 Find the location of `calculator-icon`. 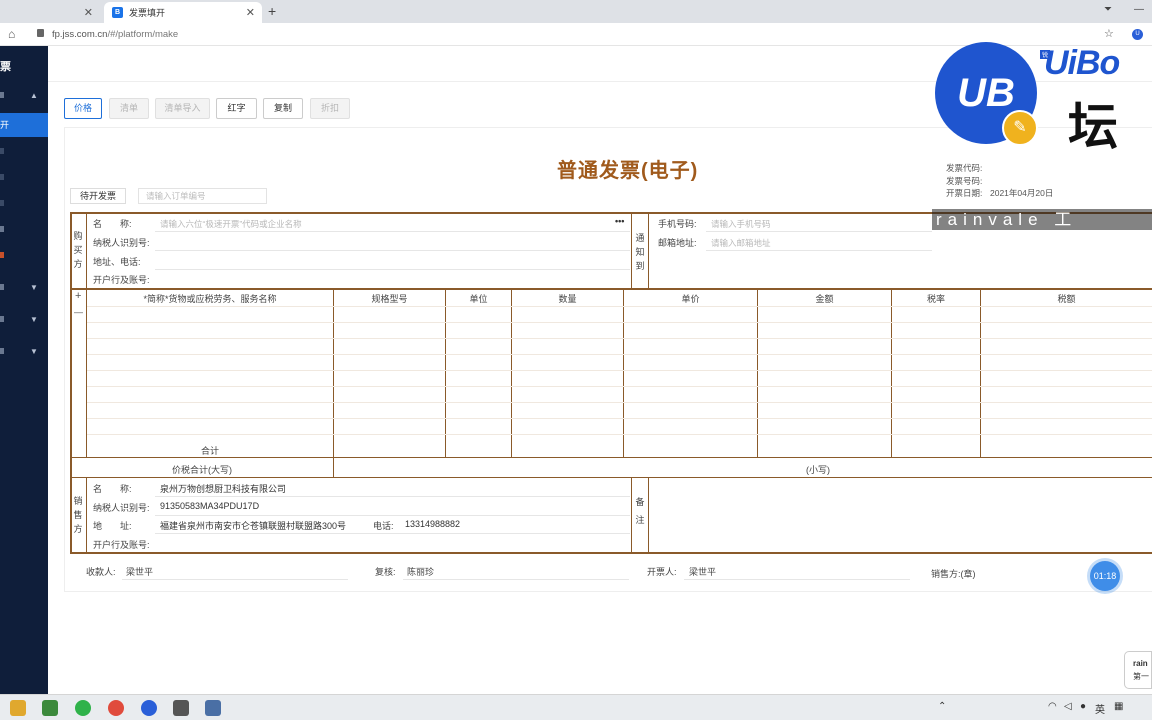

calculator-icon is located at coordinates (213, 708).